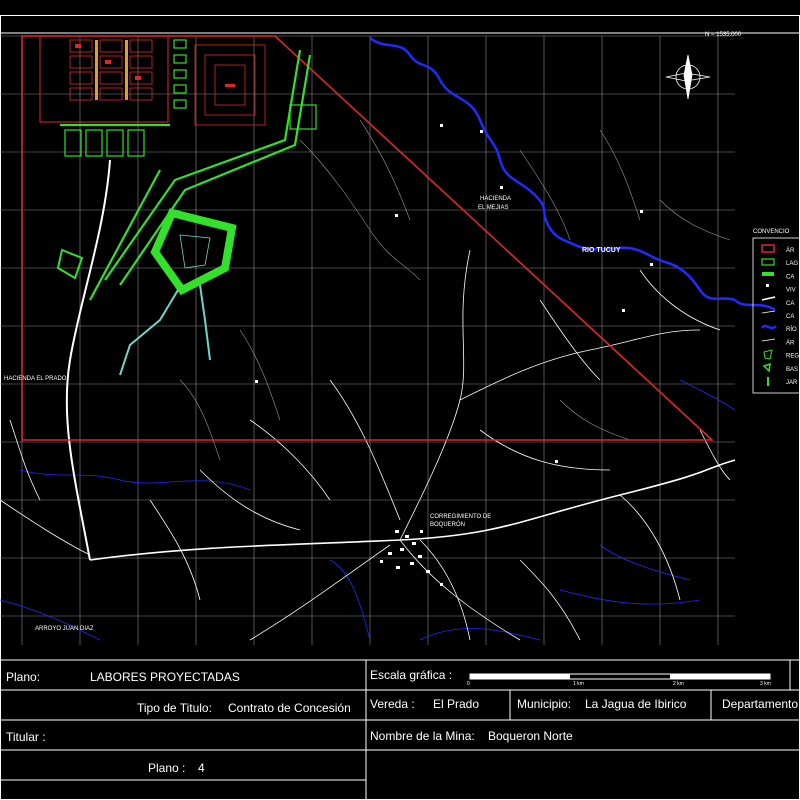  Describe the element at coordinates (771, 232) in the screenshot. I see `legend-title: CONVENCIO` at that location.